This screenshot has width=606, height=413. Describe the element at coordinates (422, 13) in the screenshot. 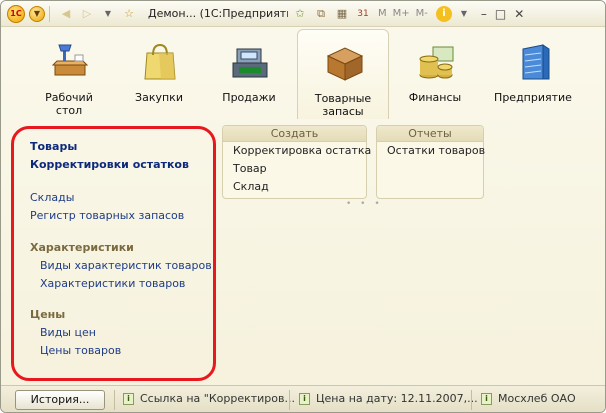

I see `memory-mminus-button: M-` at that location.